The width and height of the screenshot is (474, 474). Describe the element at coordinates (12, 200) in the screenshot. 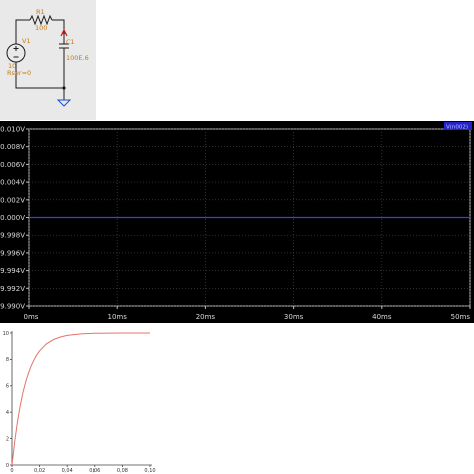

I see `y-tick-label: 10.002V` at that location.